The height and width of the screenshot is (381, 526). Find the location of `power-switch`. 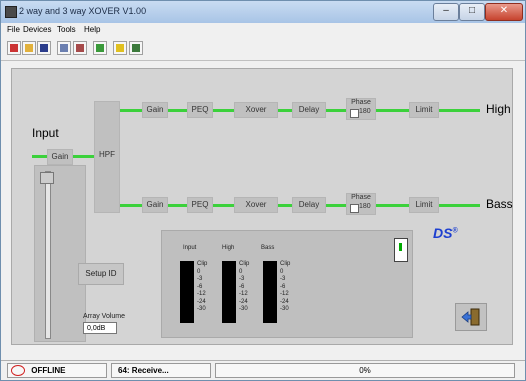

power-switch is located at coordinates (401, 250).